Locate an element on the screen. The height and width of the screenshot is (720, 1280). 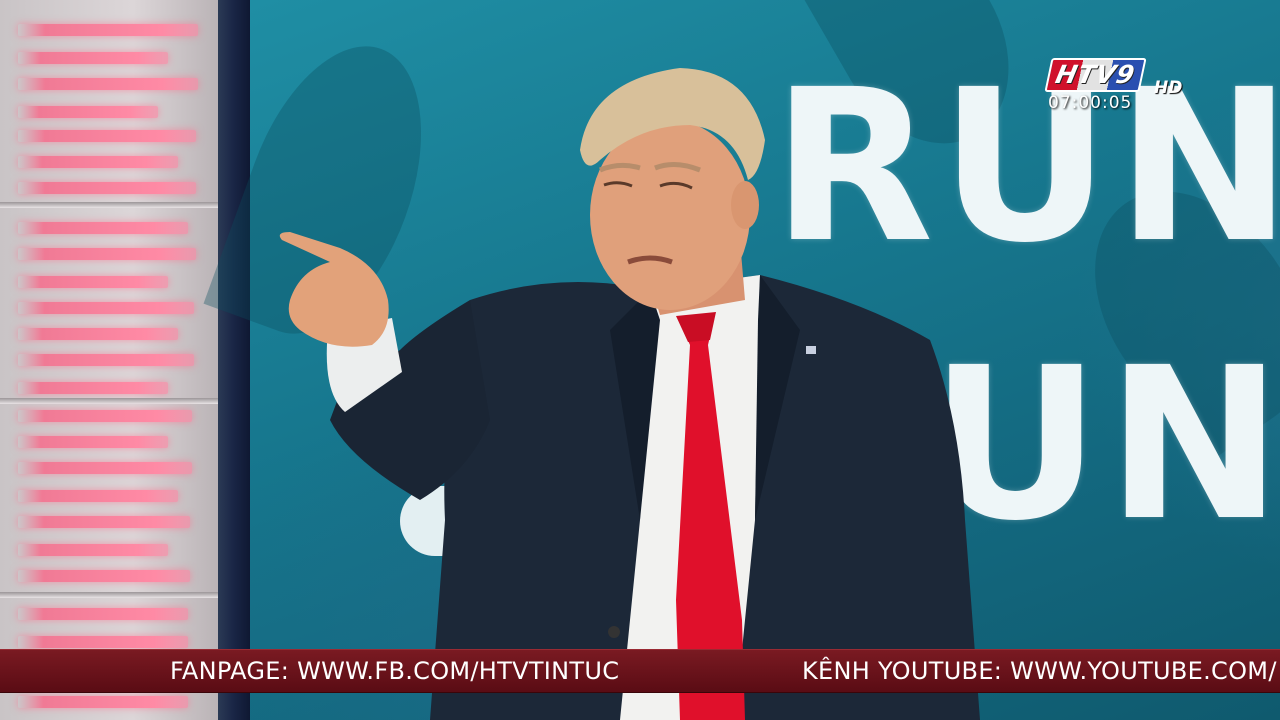
hd-badge: HD is located at coordinates (1168, 88).